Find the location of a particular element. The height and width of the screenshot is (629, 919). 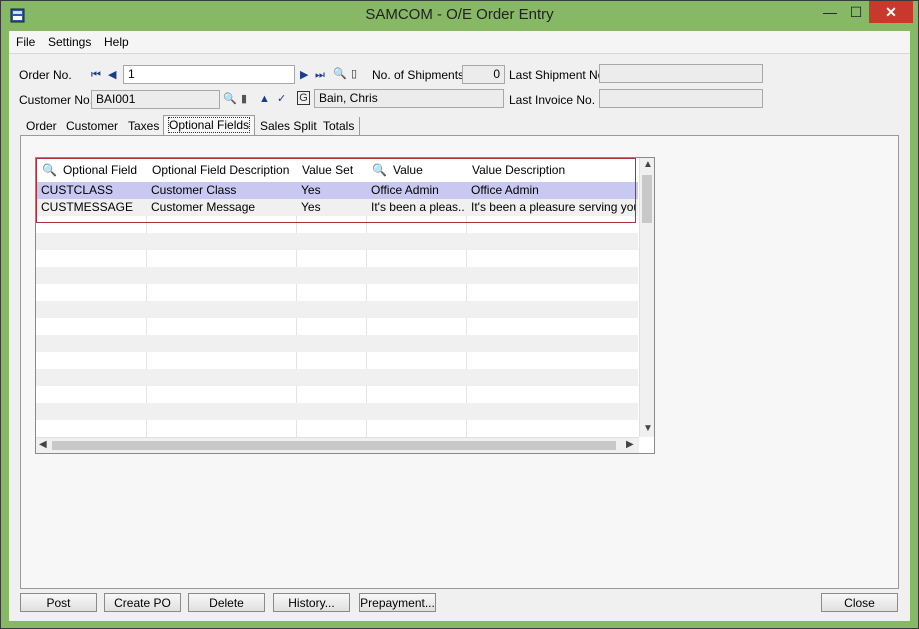

customer-name-field: Bain, Chris is located at coordinates (409, 98).